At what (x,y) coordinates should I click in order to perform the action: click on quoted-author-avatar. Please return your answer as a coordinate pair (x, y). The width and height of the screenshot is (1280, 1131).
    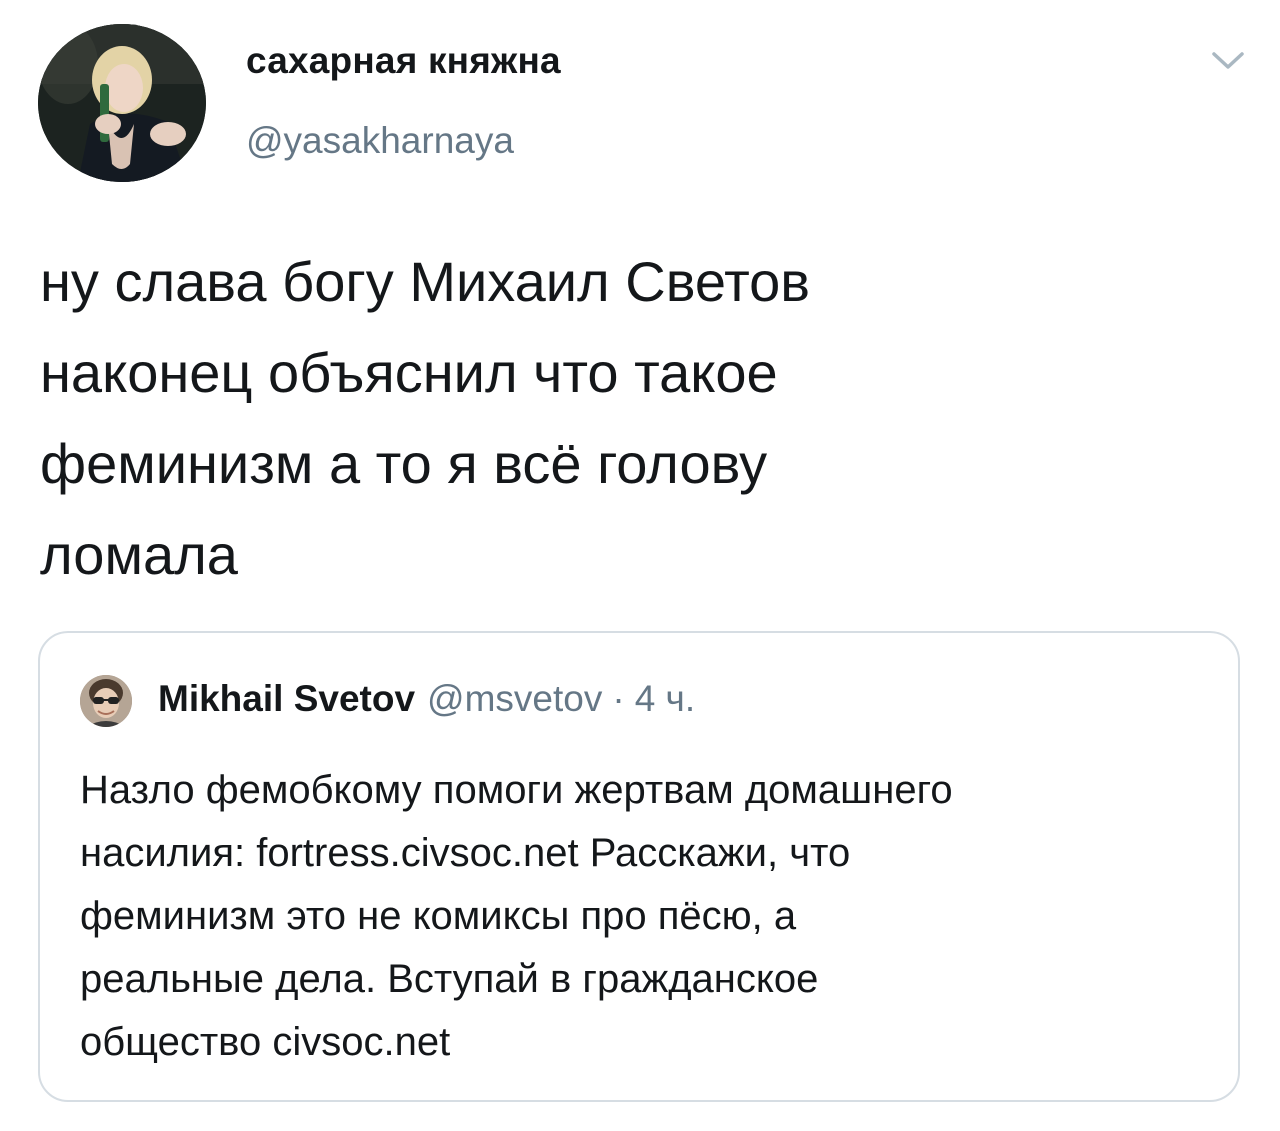
    Looking at the image, I should click on (106, 701).